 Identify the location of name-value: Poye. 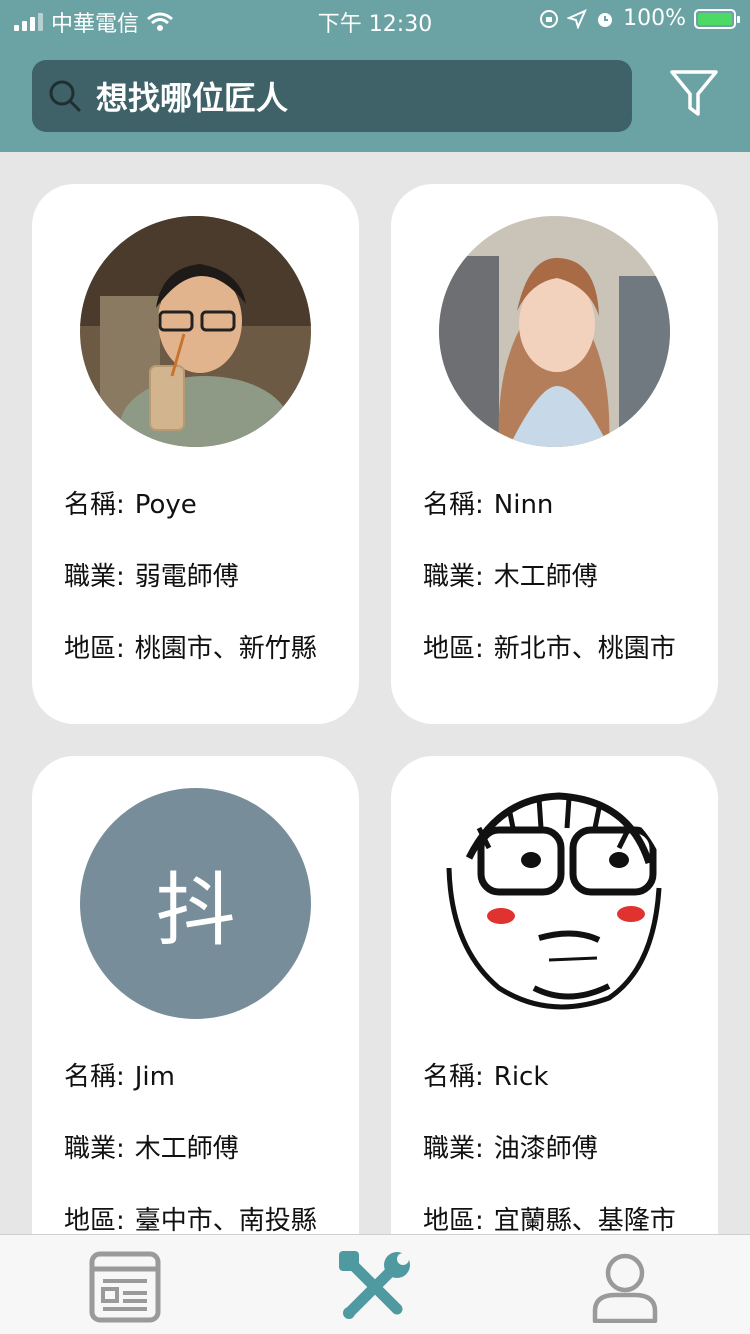
(165, 505).